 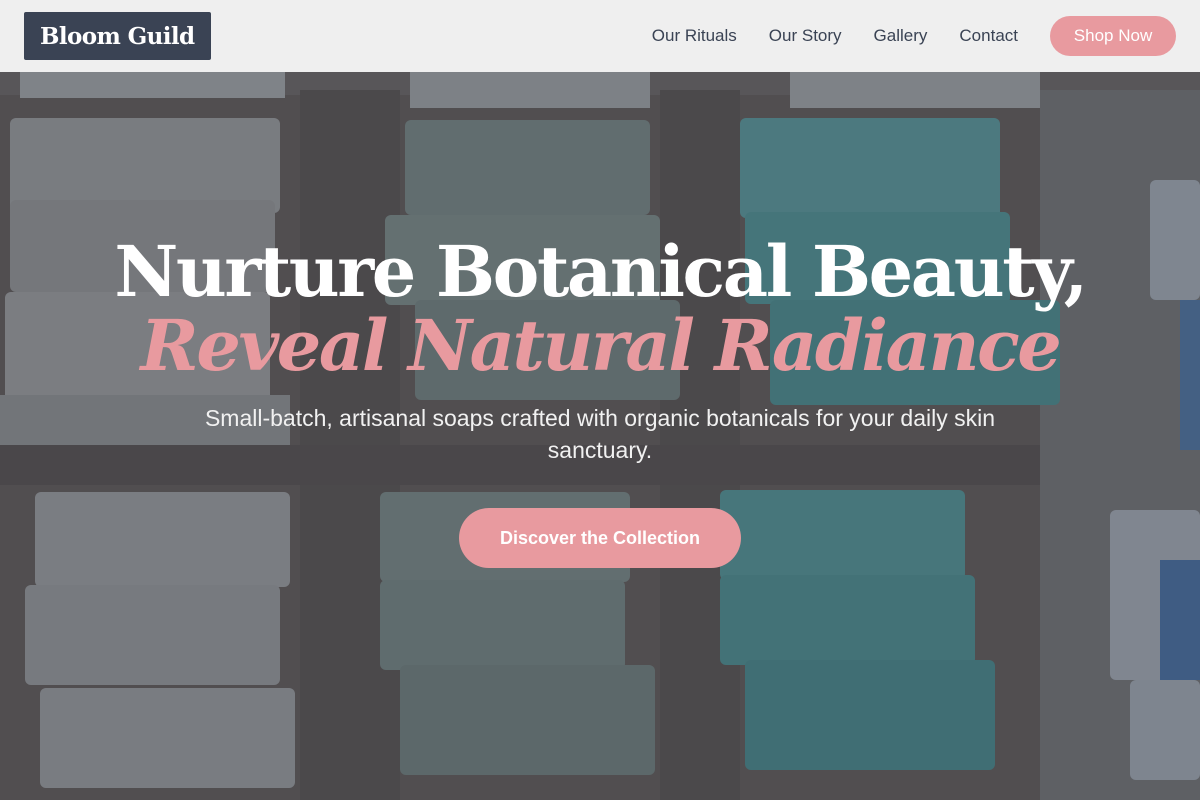 I want to click on nav-link-contact: Contact, so click(x=988, y=36).